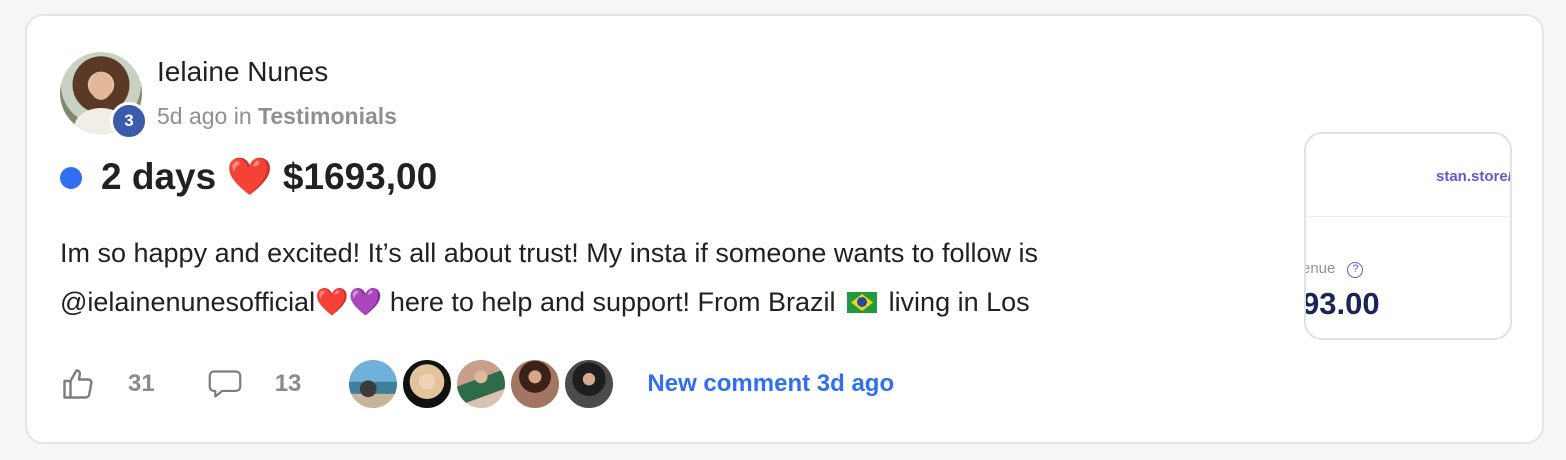 Image resolution: width=1566 pixels, height=460 pixels. I want to click on comment-button, so click(225, 384).